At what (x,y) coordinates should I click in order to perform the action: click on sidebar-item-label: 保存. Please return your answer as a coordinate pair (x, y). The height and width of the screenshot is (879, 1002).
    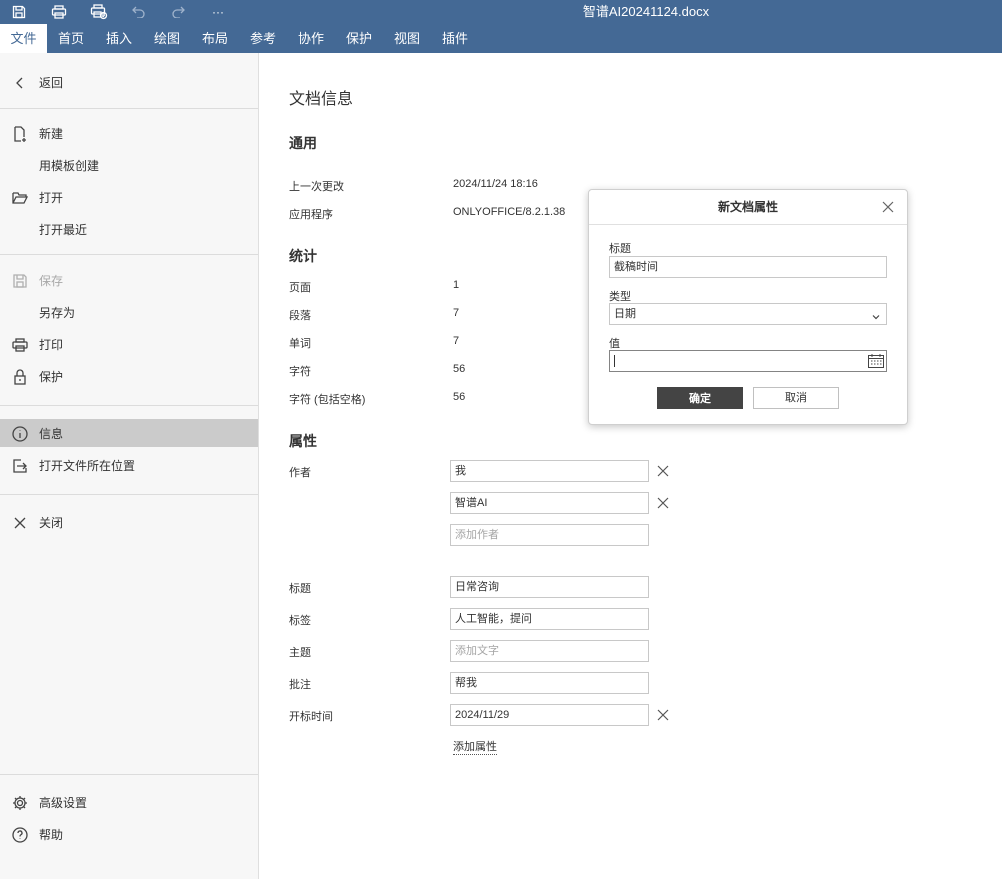
    Looking at the image, I should click on (51, 280).